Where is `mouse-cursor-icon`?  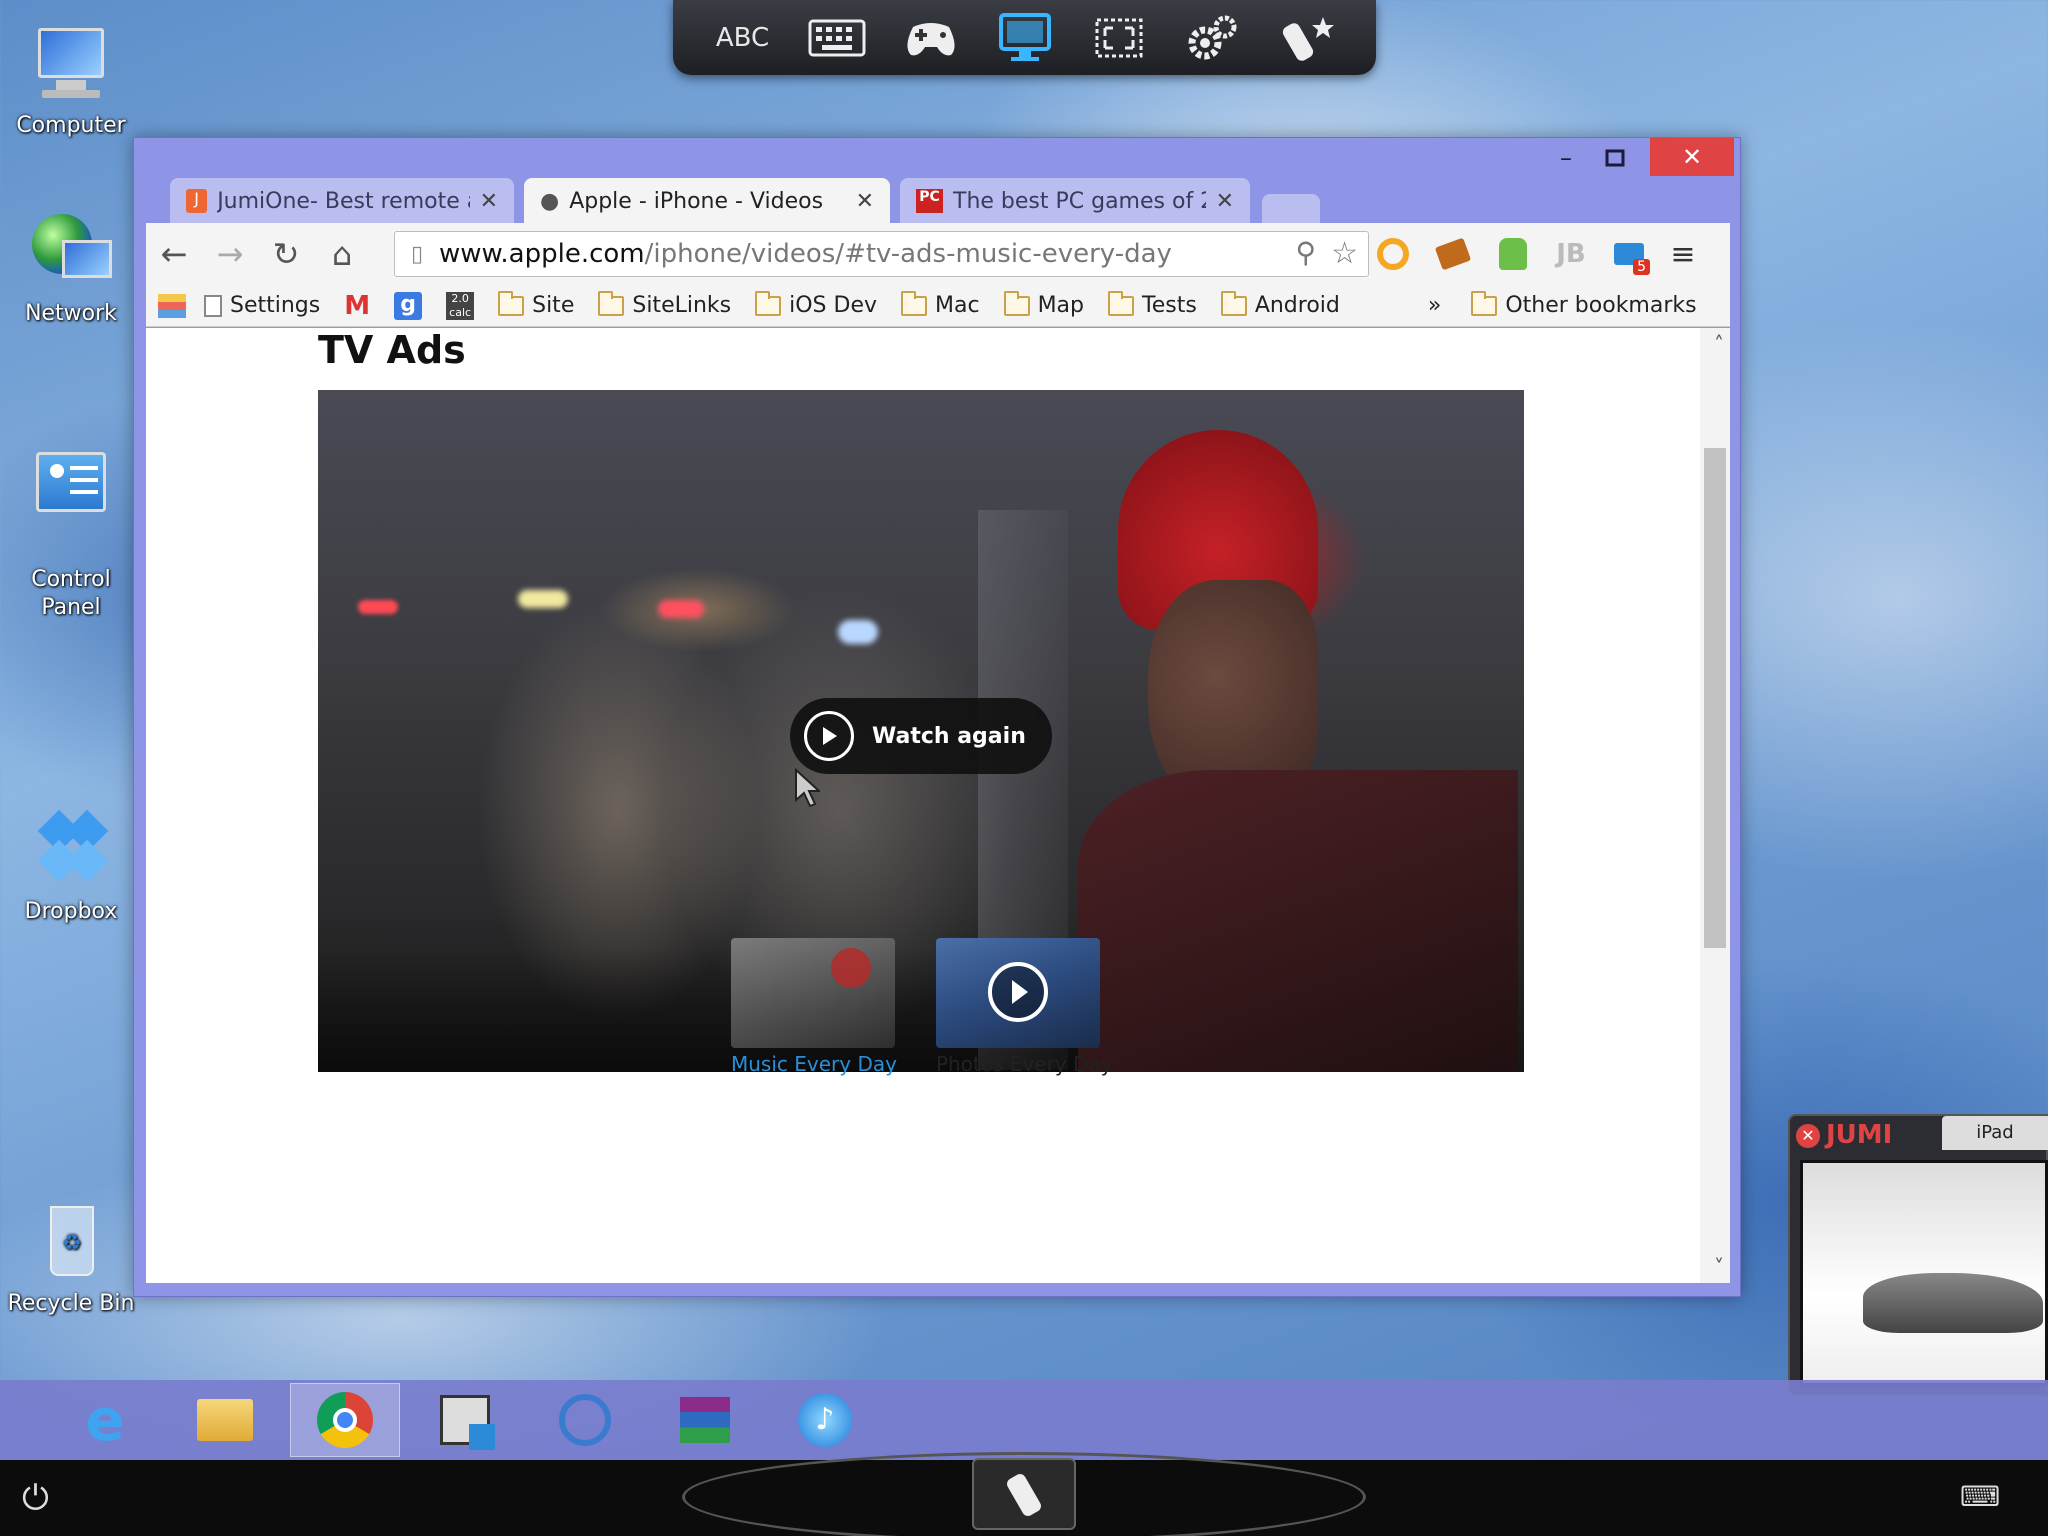 mouse-cursor-icon is located at coordinates (808, 789).